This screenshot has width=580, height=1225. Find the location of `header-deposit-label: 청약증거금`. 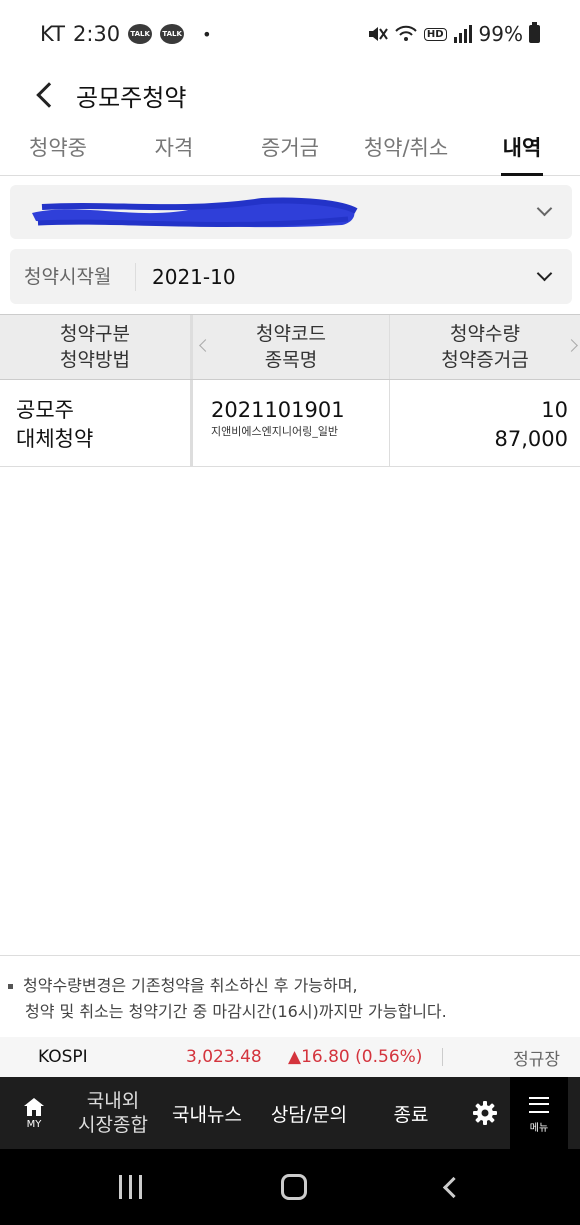

header-deposit-label: 청약증거금 is located at coordinates (485, 360).